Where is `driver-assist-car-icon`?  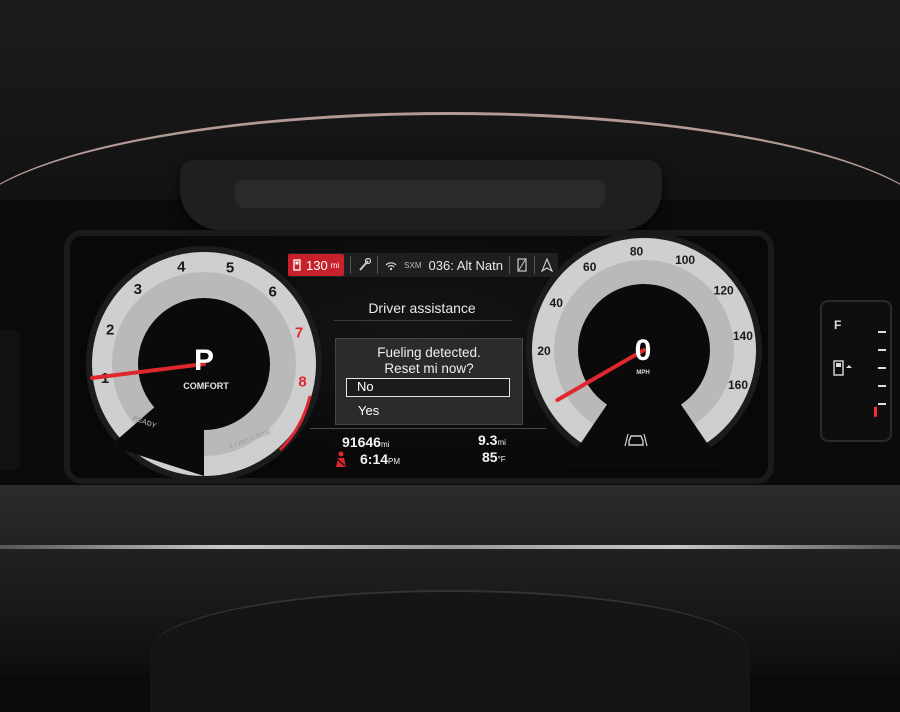 driver-assist-car-icon is located at coordinates (636, 440).